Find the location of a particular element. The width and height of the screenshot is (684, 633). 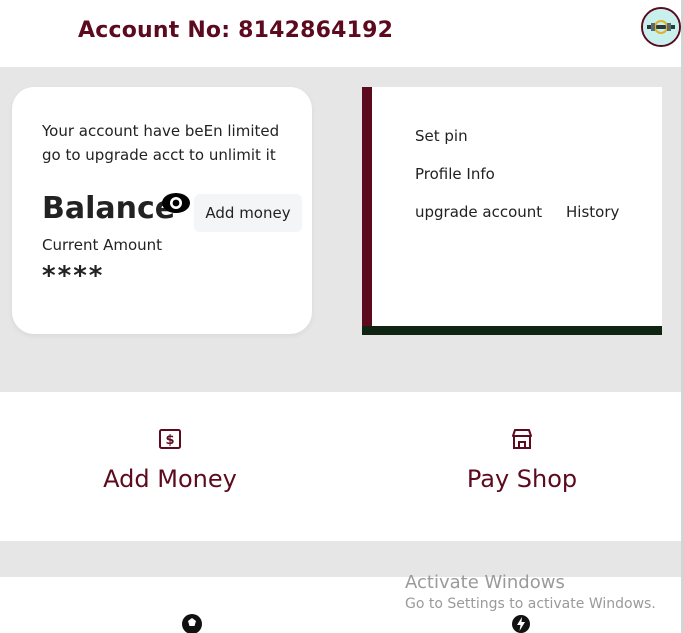

profile-avatar is located at coordinates (661, 27).